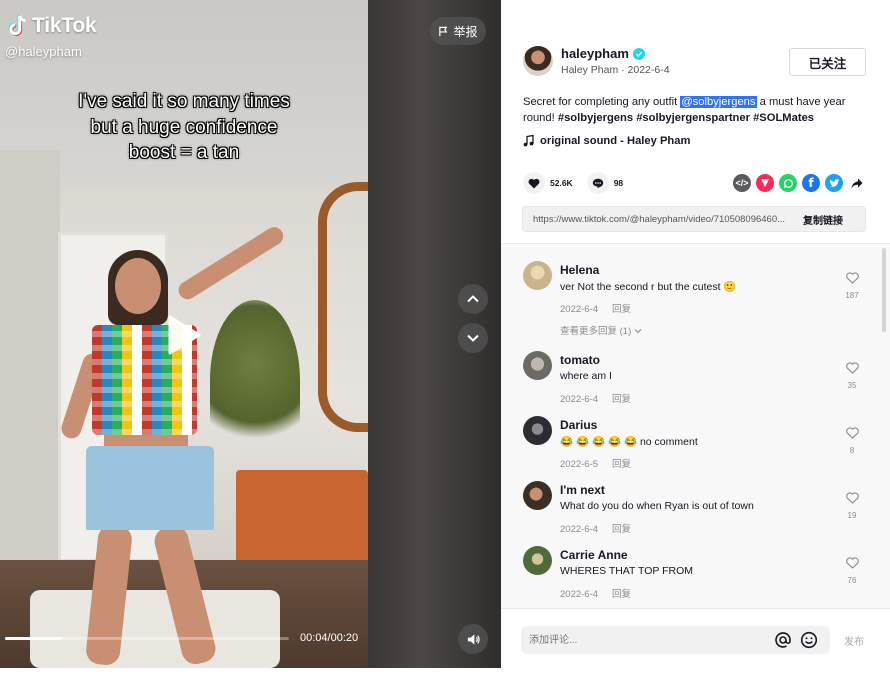  Describe the element at coordinates (231, 263) in the screenshot. I see `person-arm` at that location.